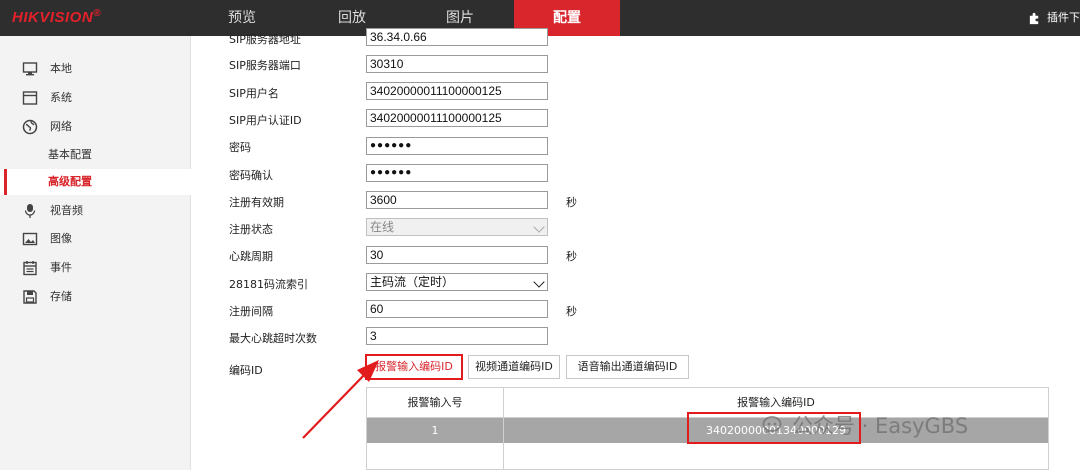 The width and height of the screenshot is (1080, 470). What do you see at coordinates (340, 399) in the screenshot?
I see `annotation-arrow` at bounding box center [340, 399].